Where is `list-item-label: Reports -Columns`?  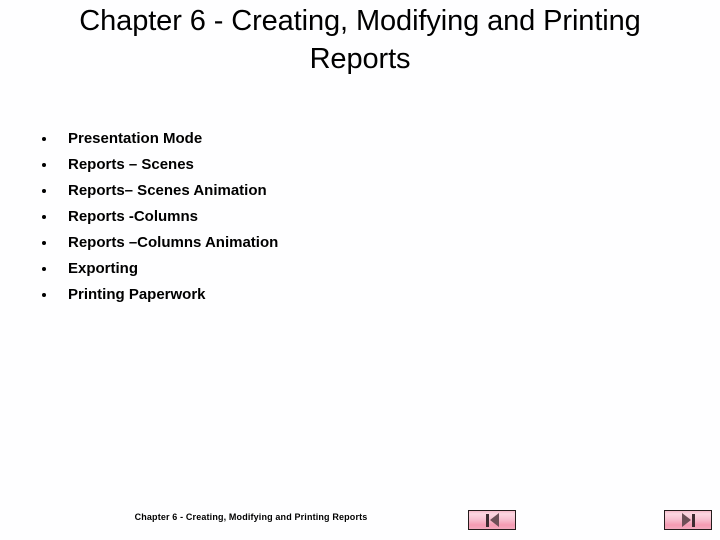
list-item-label: Reports -Columns is located at coordinates (133, 216).